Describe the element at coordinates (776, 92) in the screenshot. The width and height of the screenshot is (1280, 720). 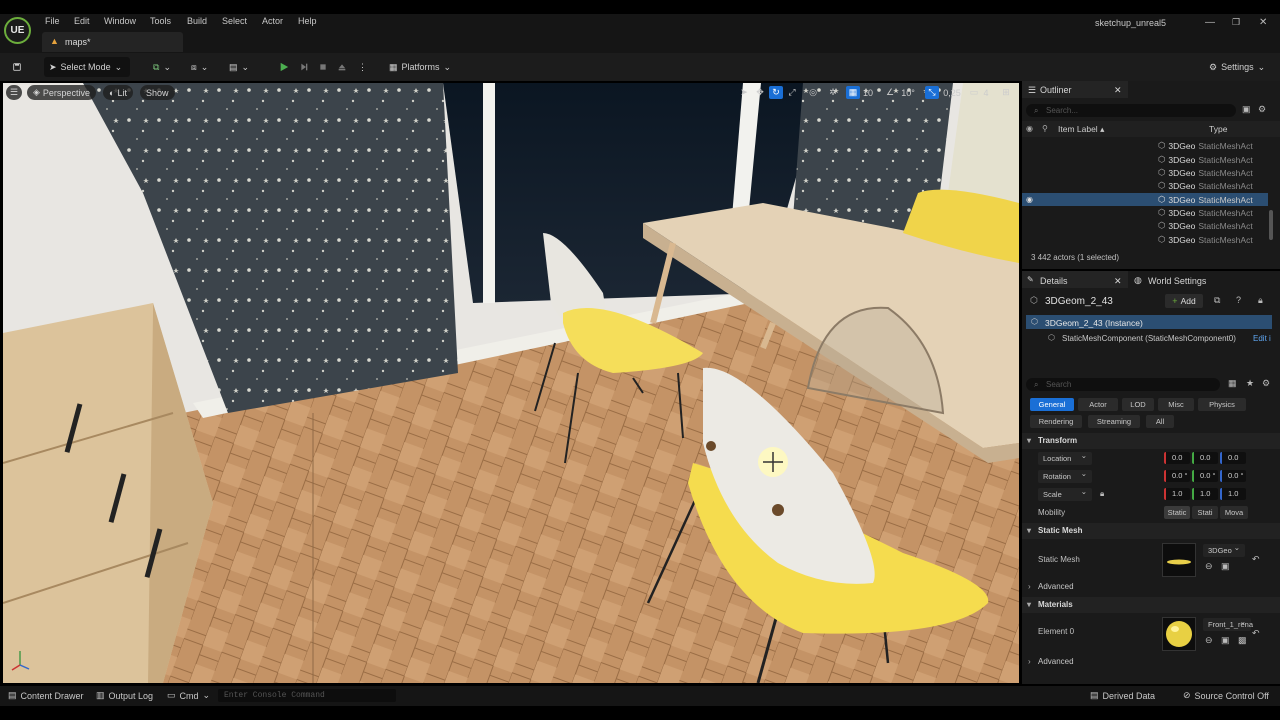
I see `rotate-tool-icon: ↻` at that location.